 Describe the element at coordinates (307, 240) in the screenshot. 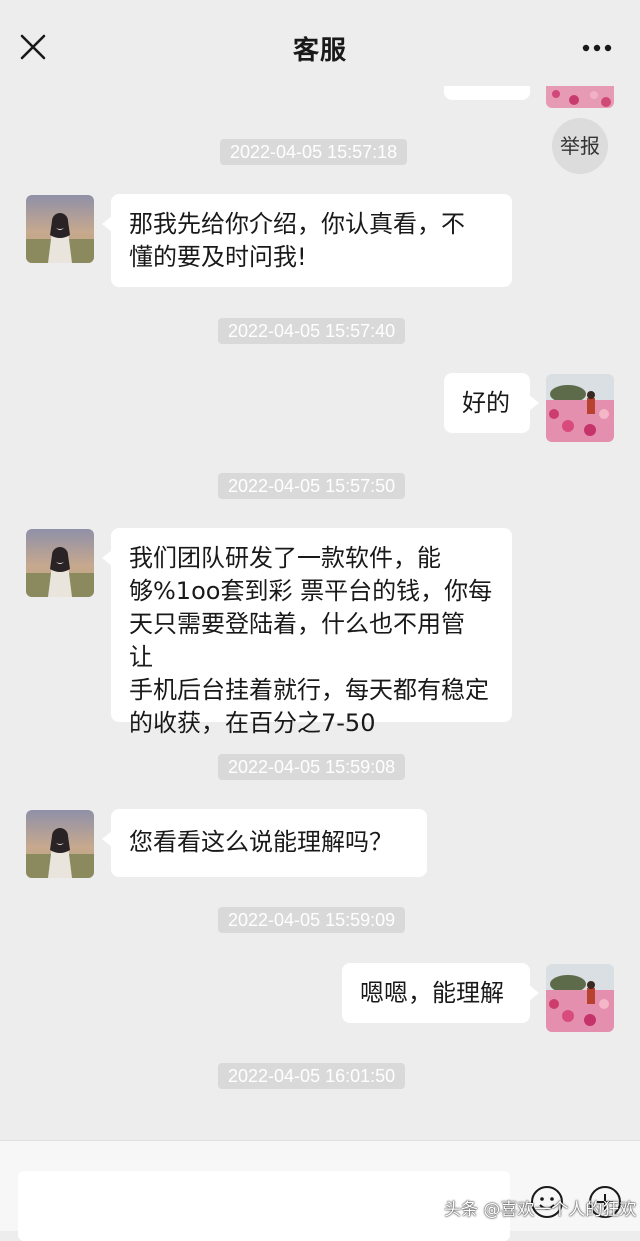

I see `message-bubble: 那我先给你介绍，你认真看，不 懂的要及时问我!` at that location.